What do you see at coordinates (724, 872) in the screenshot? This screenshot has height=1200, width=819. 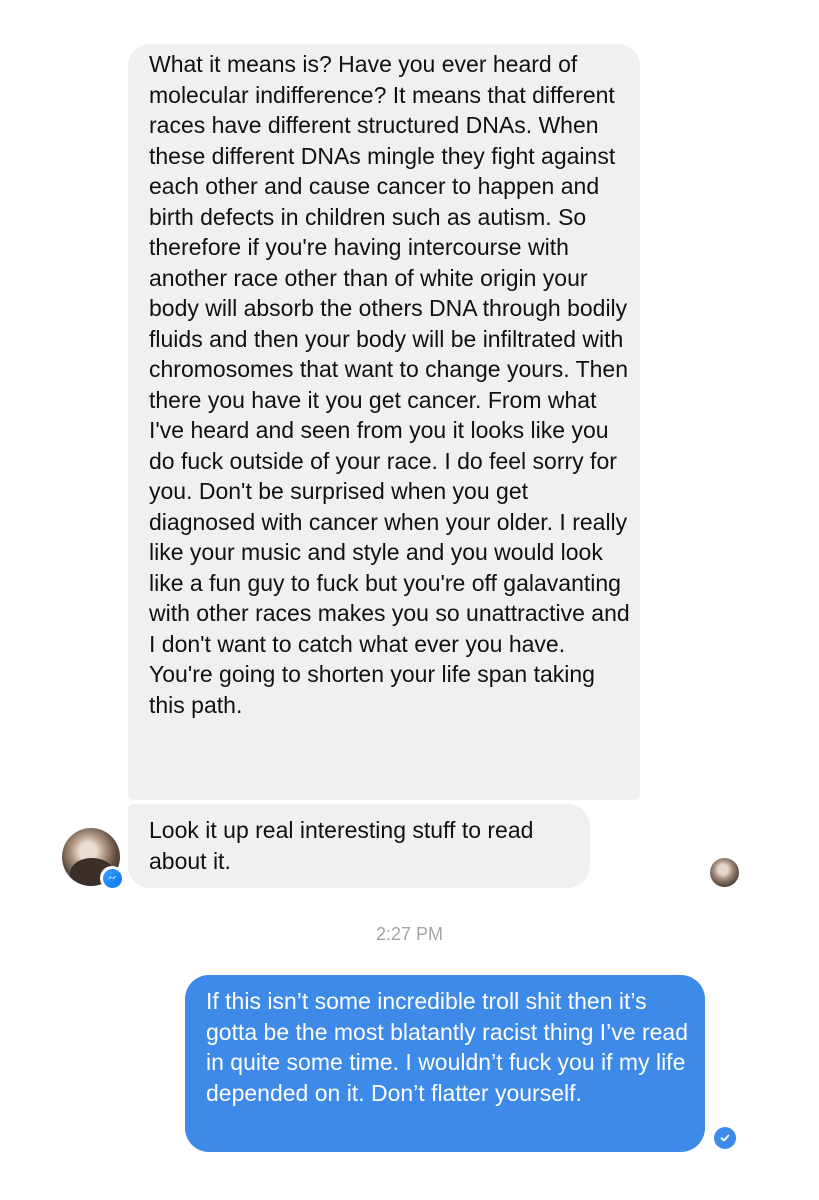 I see `seen-avatar-icon` at bounding box center [724, 872].